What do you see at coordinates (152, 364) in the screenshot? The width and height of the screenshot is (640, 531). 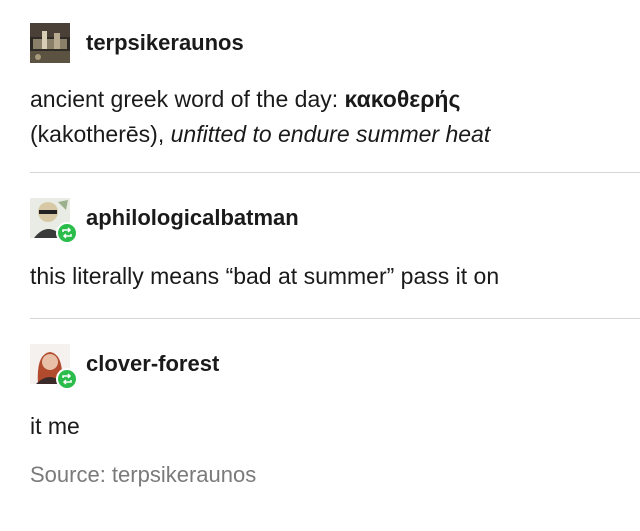 I see `username: clover-forest` at bounding box center [152, 364].